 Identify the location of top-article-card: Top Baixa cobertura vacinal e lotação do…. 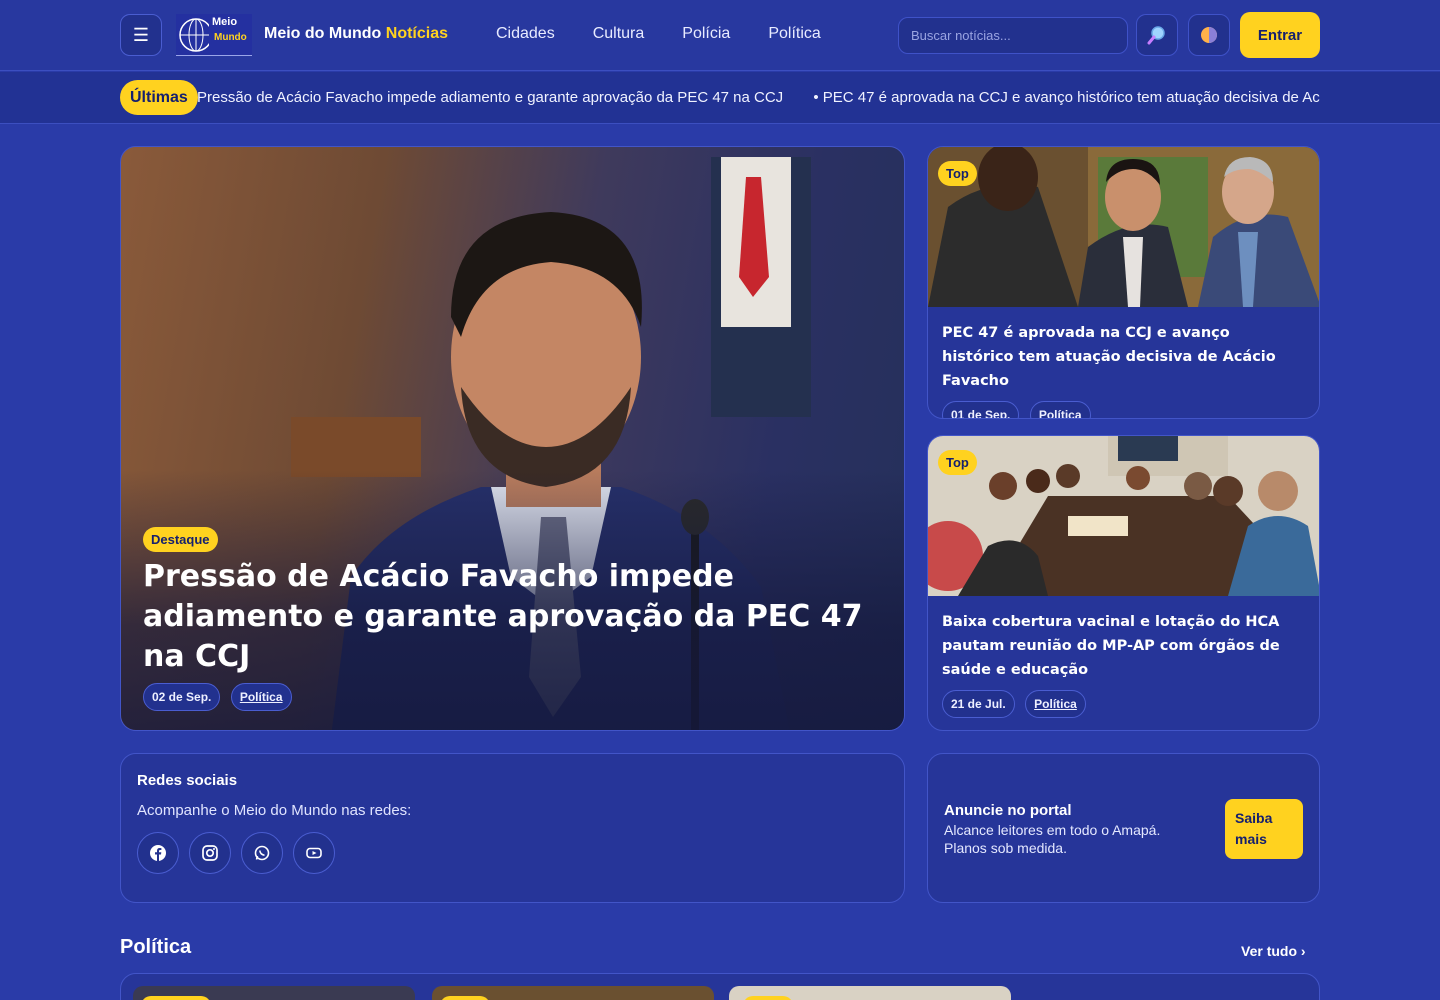
(1123, 583).